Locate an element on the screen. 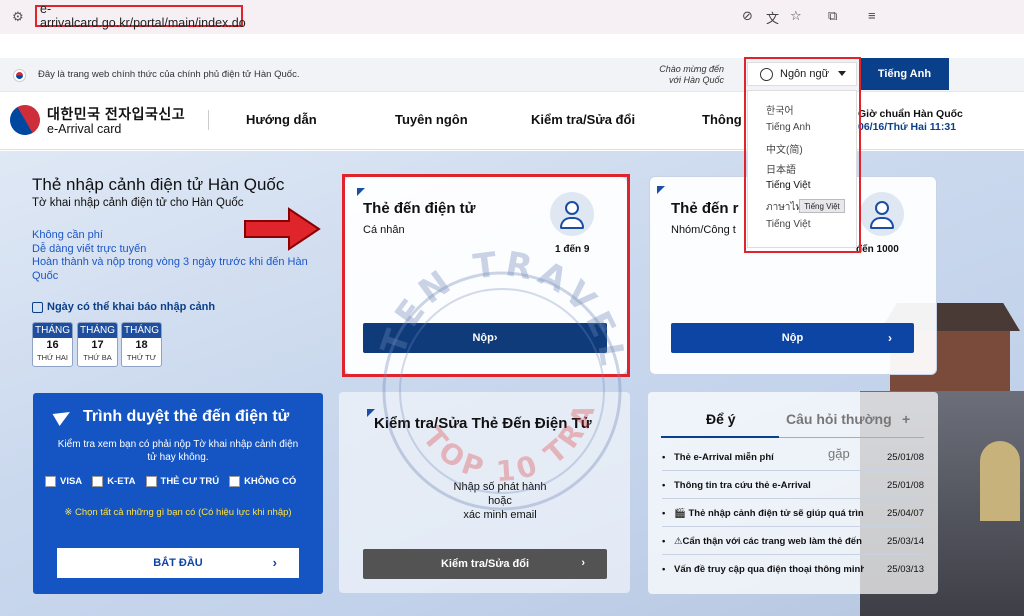 The image size is (1024, 616). logo-divider is located at coordinates (208, 120).